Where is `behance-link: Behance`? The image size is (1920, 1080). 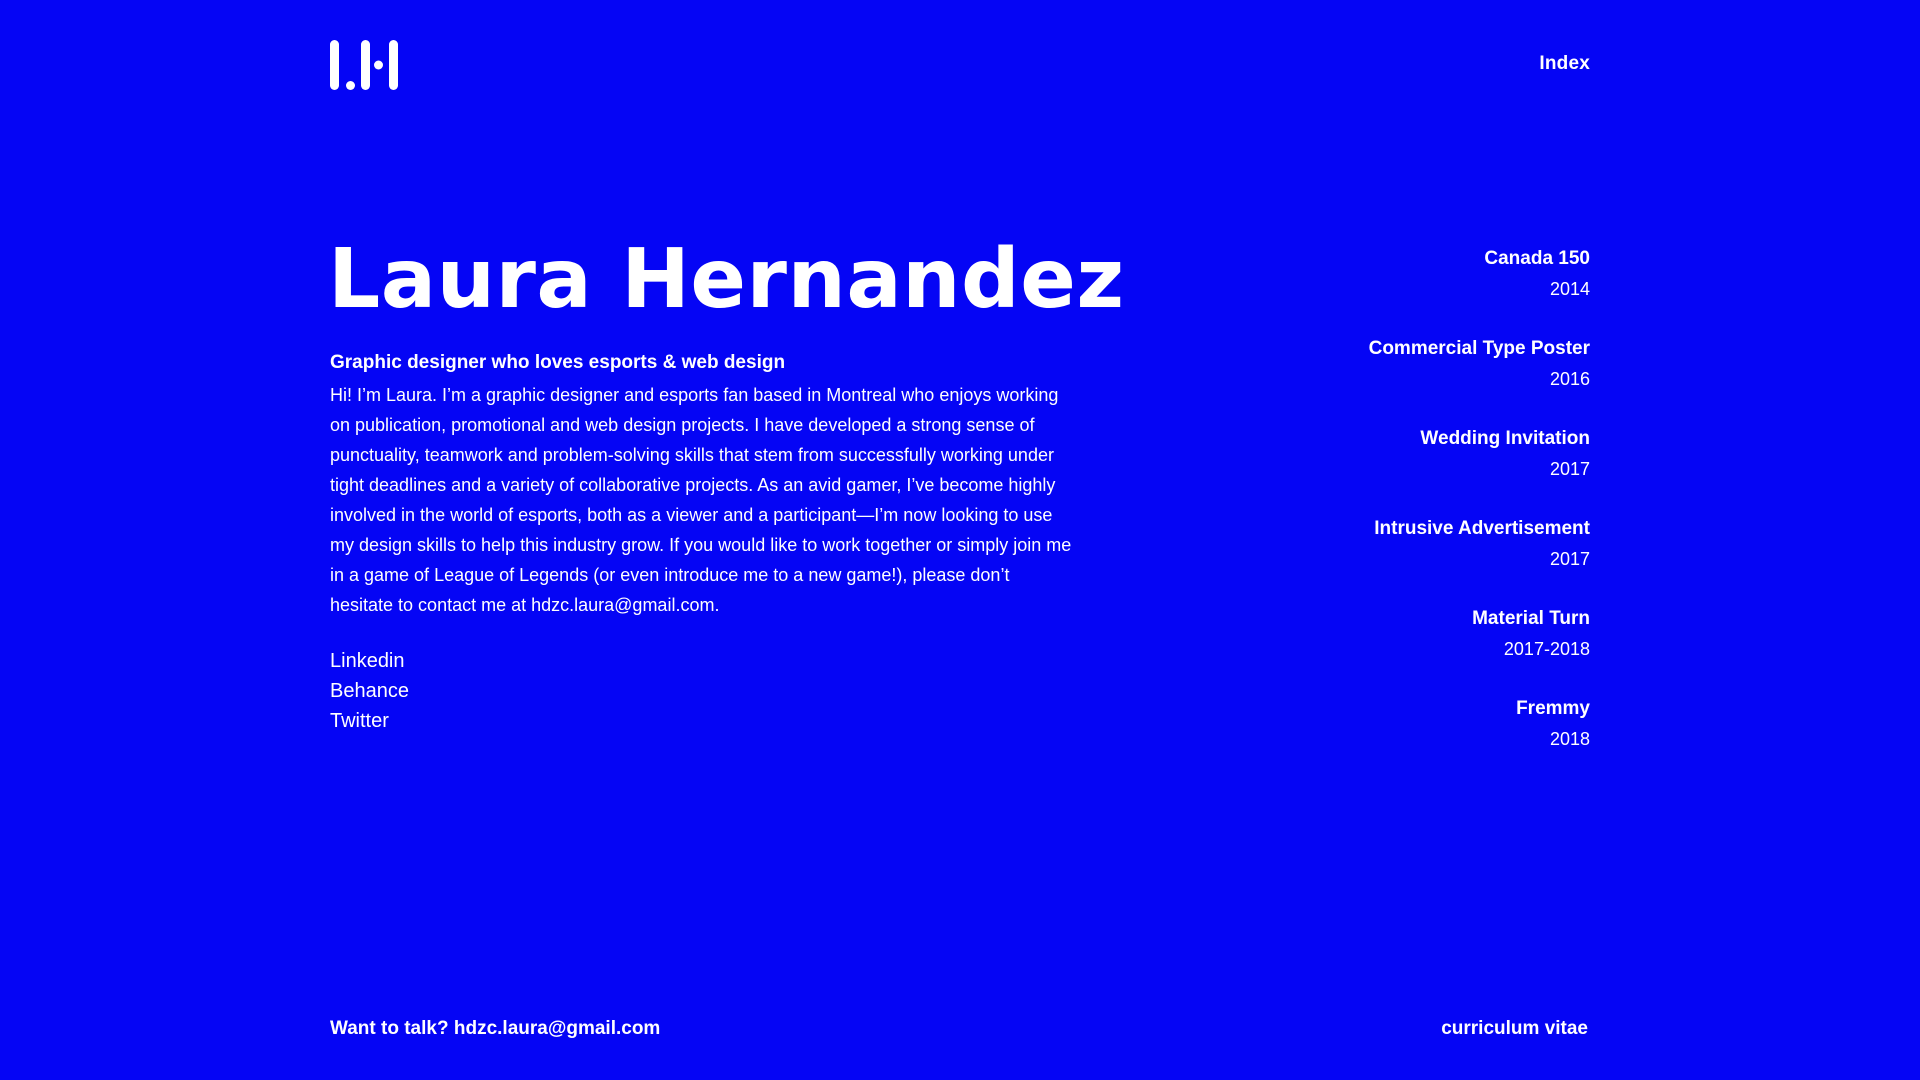
behance-link: Behance is located at coordinates (369, 691).